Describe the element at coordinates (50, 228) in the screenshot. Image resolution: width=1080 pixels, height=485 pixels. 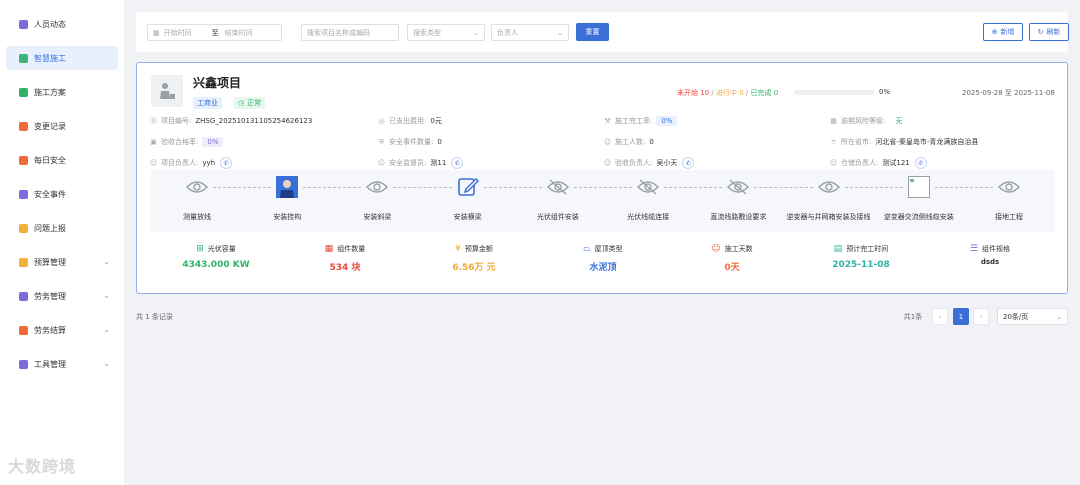
I see `sidebar-item-label: 问题上报` at that location.